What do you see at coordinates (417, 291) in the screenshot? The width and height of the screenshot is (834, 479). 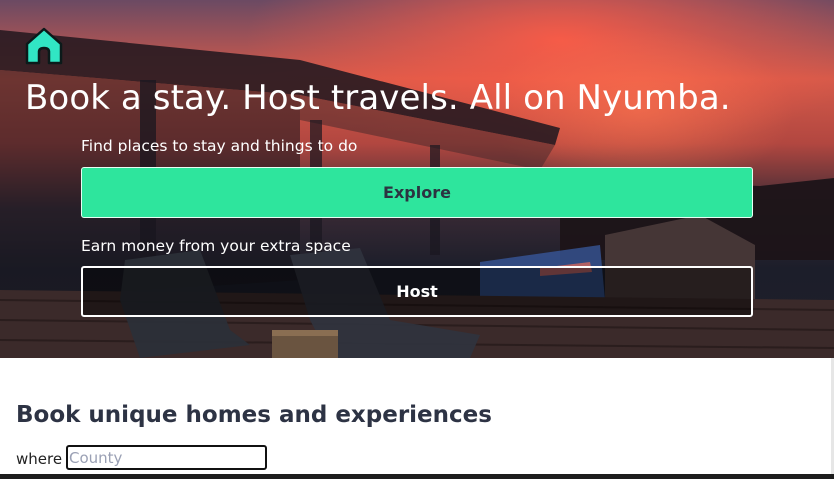 I see `host-button: Host` at bounding box center [417, 291].